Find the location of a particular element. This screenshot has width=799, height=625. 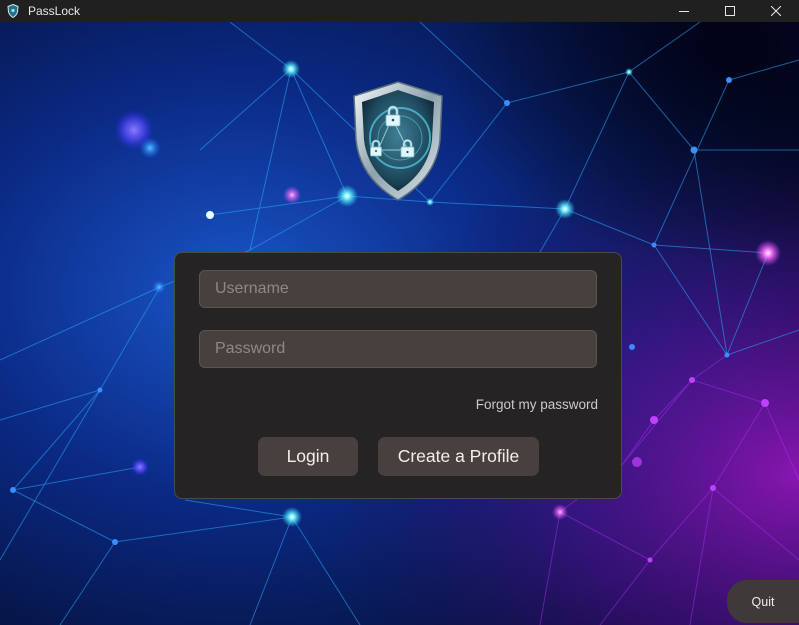

create-profile-button: Create a Profile is located at coordinates (458, 456).